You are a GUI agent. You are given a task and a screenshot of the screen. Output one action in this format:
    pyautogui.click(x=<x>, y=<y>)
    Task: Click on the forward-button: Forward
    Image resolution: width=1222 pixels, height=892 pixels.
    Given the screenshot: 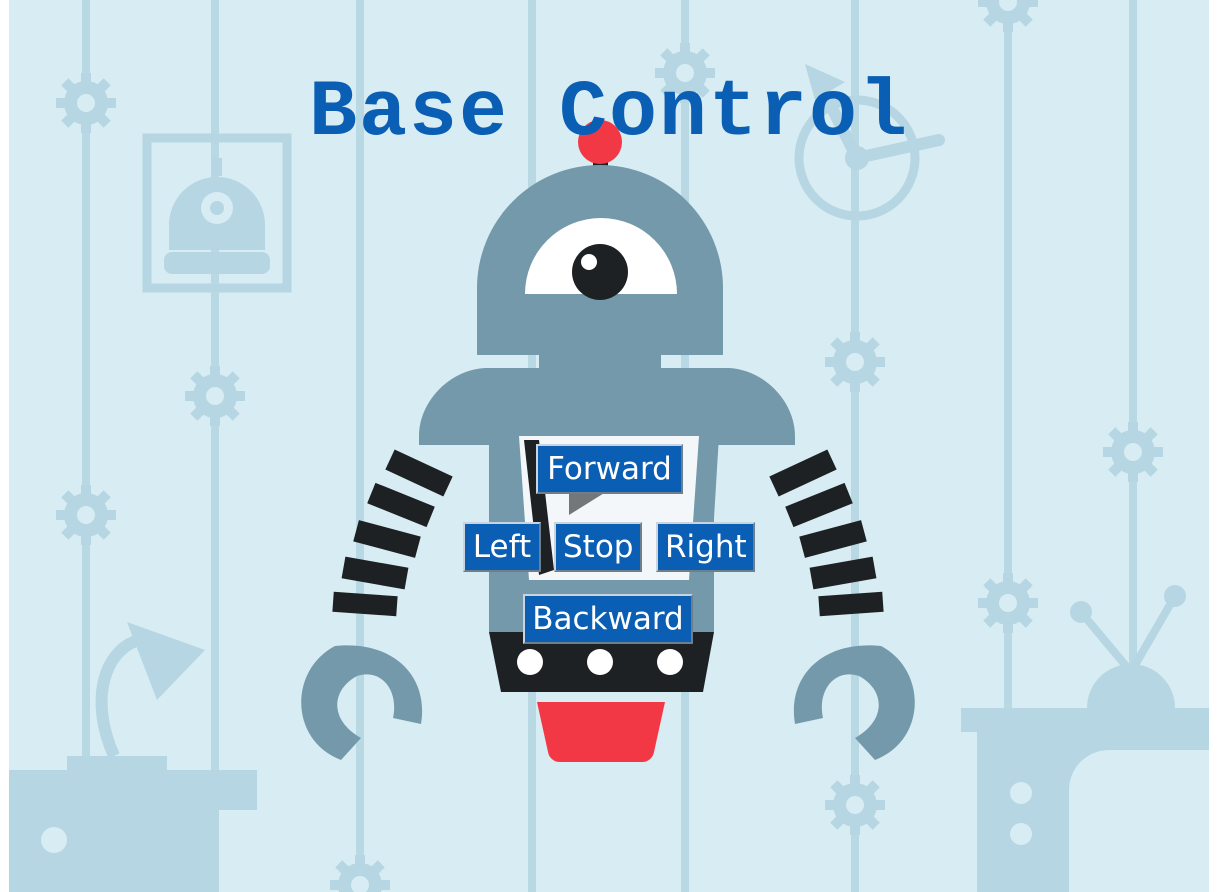 What is the action you would take?
    pyautogui.click(x=609, y=469)
    